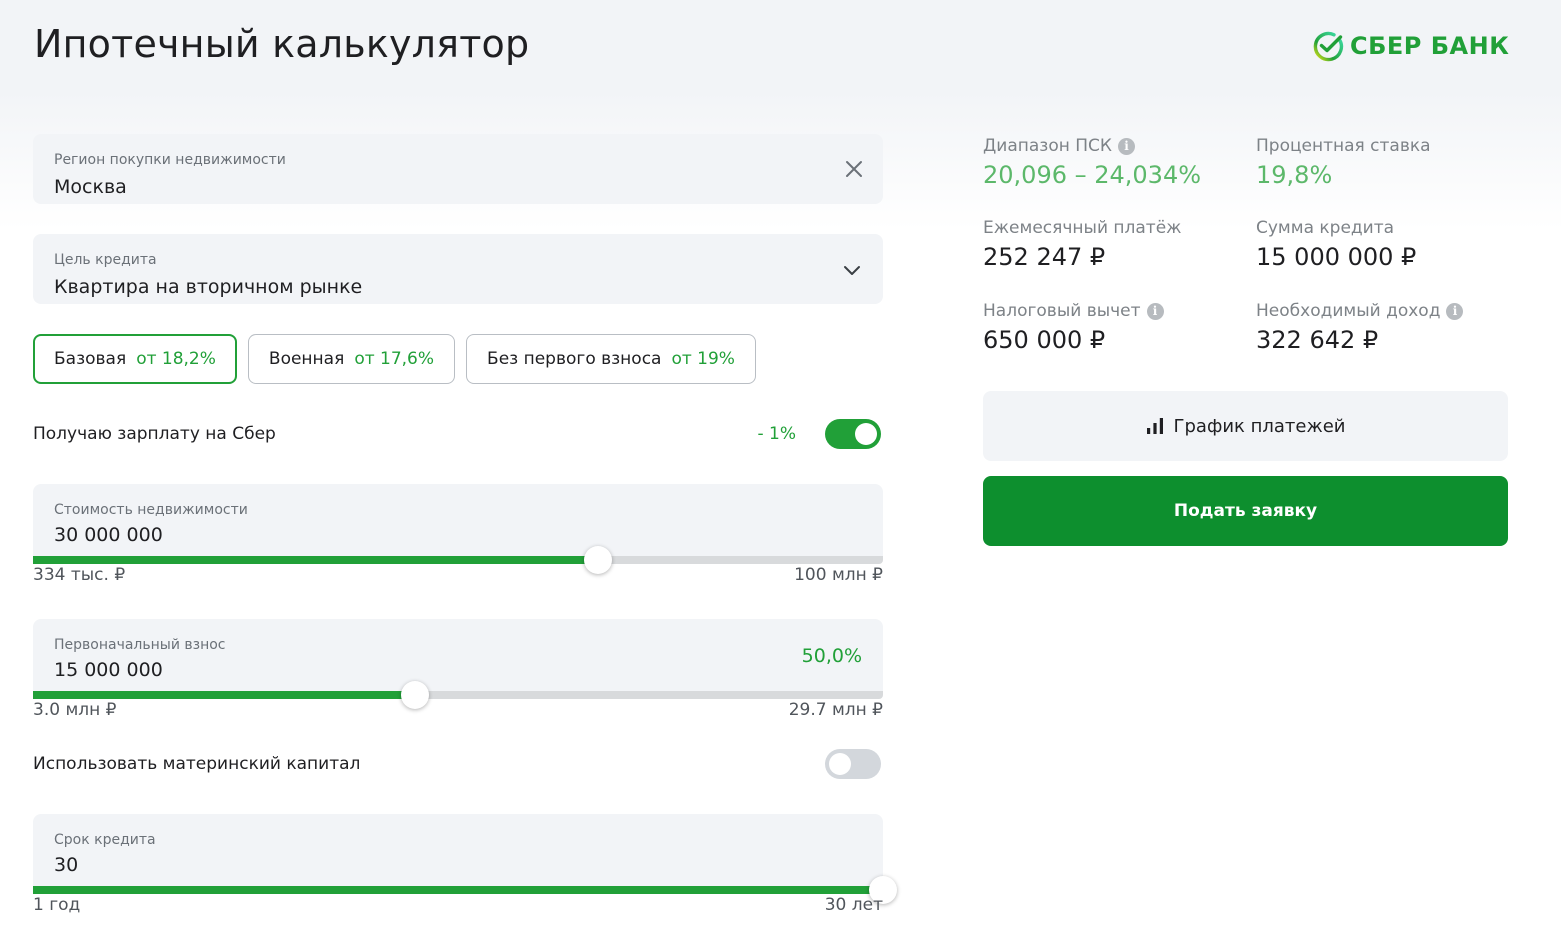  What do you see at coordinates (703, 359) in the screenshot?
I see `tab-no-down-payment-rate: от 19%` at bounding box center [703, 359].